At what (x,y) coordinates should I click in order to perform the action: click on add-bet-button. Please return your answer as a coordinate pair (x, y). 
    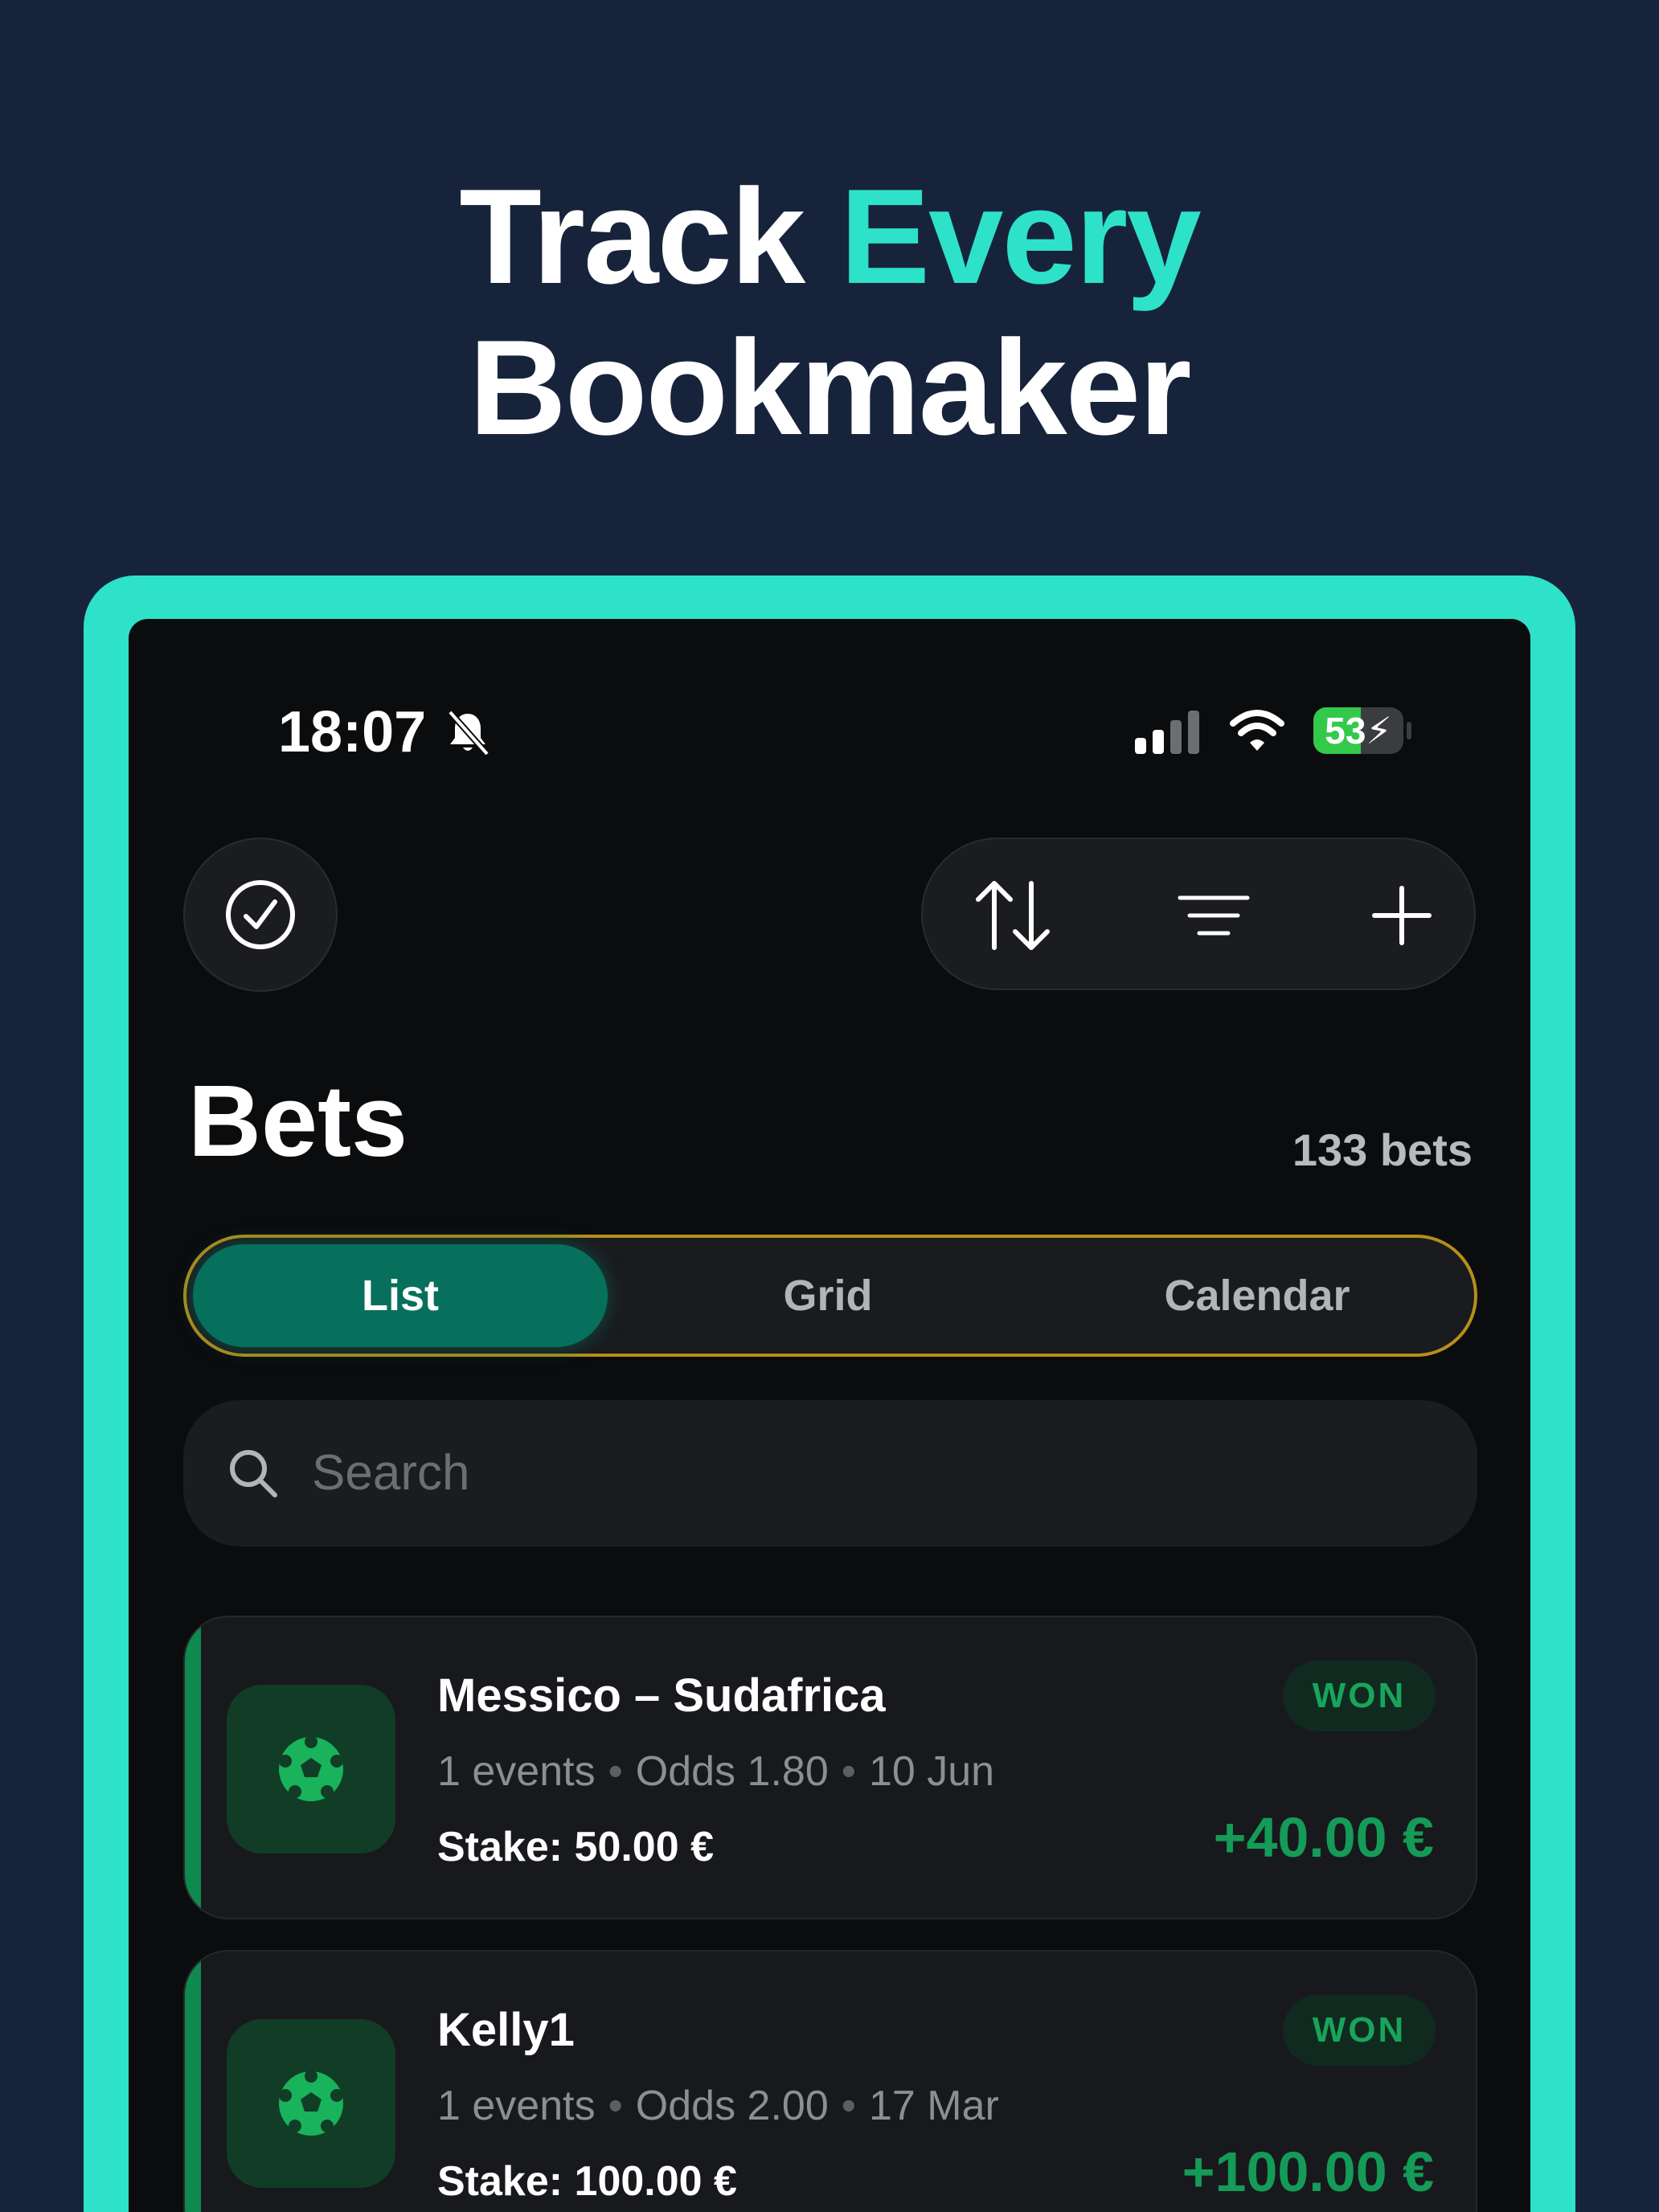
    Looking at the image, I should click on (1402, 915).